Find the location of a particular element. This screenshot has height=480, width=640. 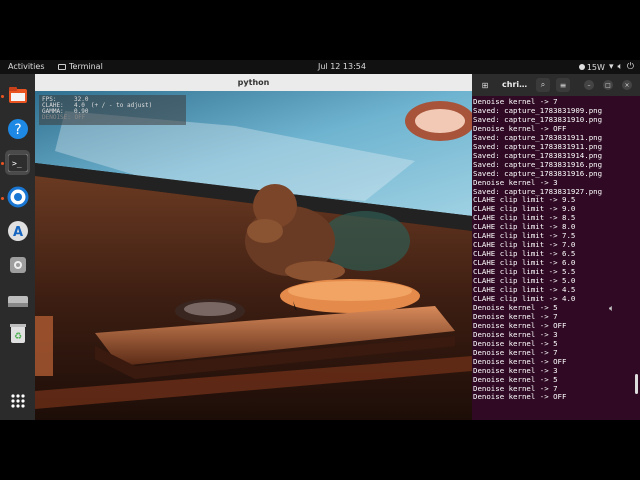

terminal-app-icon is located at coordinates (62, 66).